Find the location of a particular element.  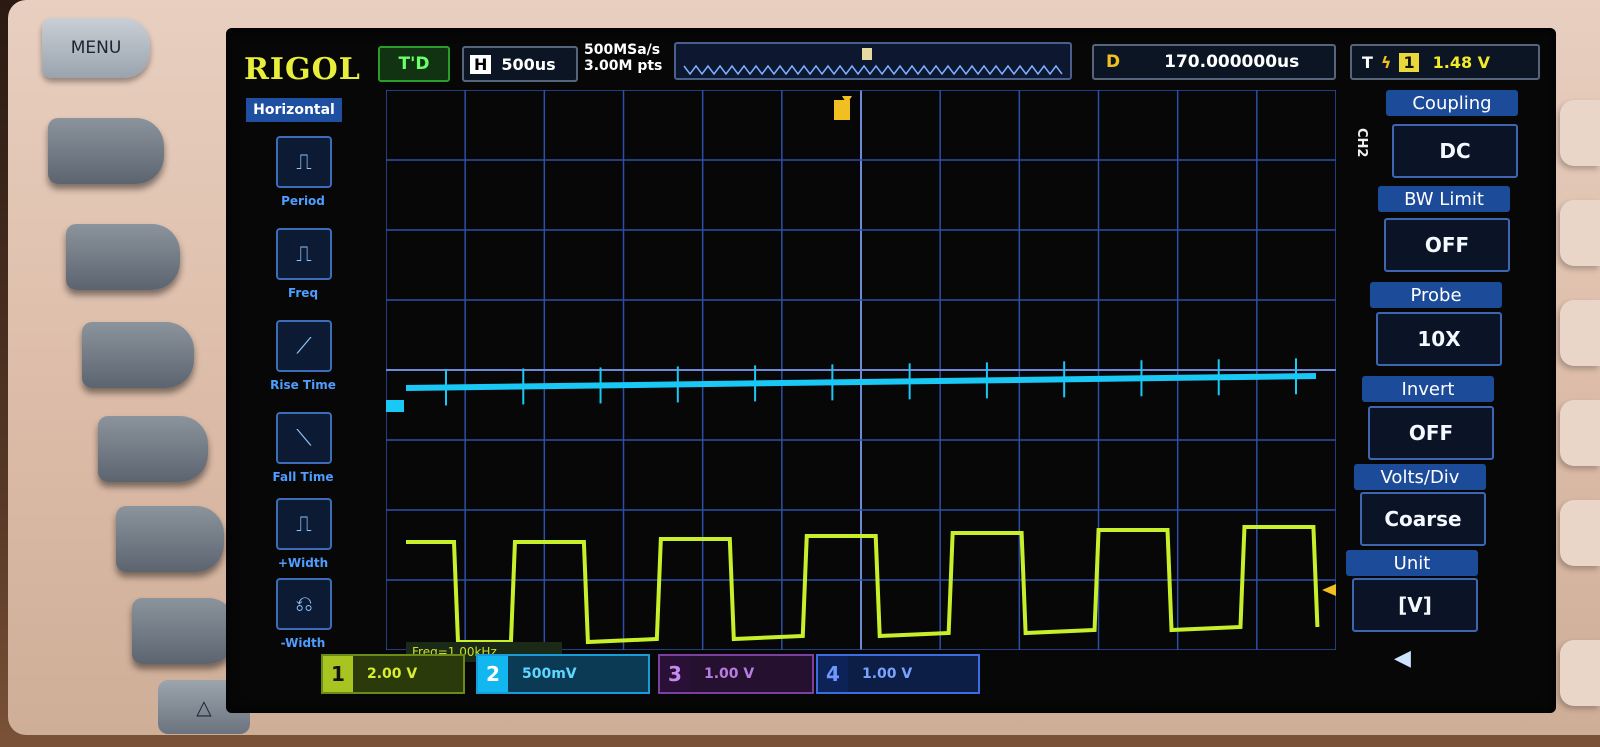

channel-1-box: 1 2.00 V is located at coordinates (393, 674).